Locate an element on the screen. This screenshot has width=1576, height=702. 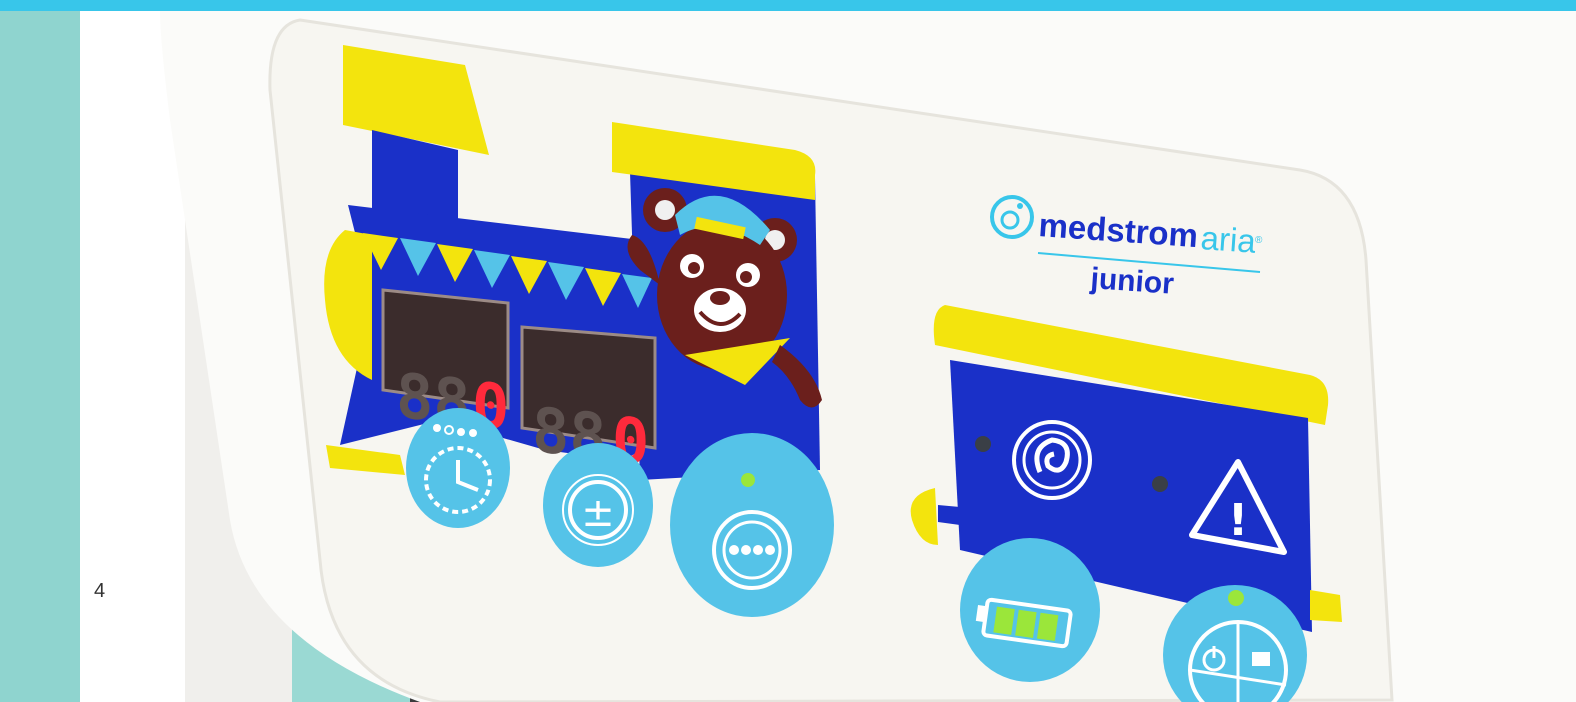
mode-led is located at coordinates (748, 480).